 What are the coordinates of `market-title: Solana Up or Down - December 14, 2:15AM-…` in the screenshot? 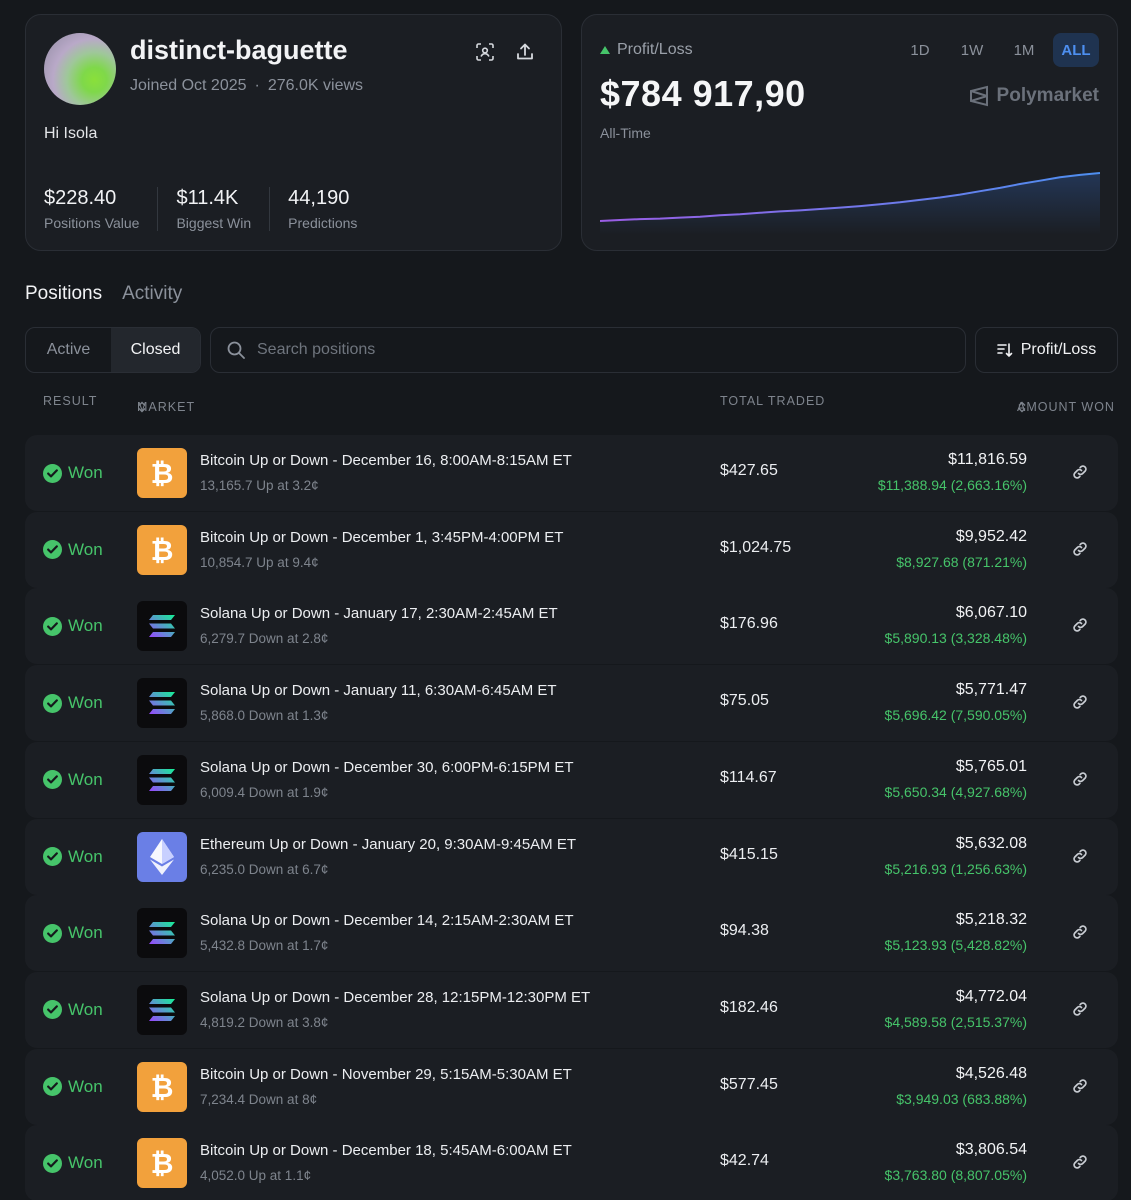 It's located at (387, 920).